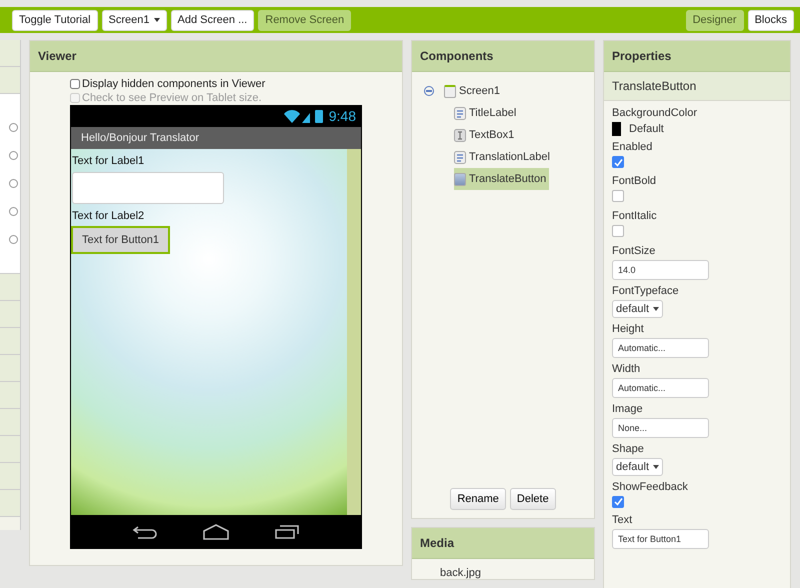 Image resolution: width=800 pixels, height=588 pixels. Describe the element at coordinates (633, 147) in the screenshot. I see `property-label: Enabled` at that location.